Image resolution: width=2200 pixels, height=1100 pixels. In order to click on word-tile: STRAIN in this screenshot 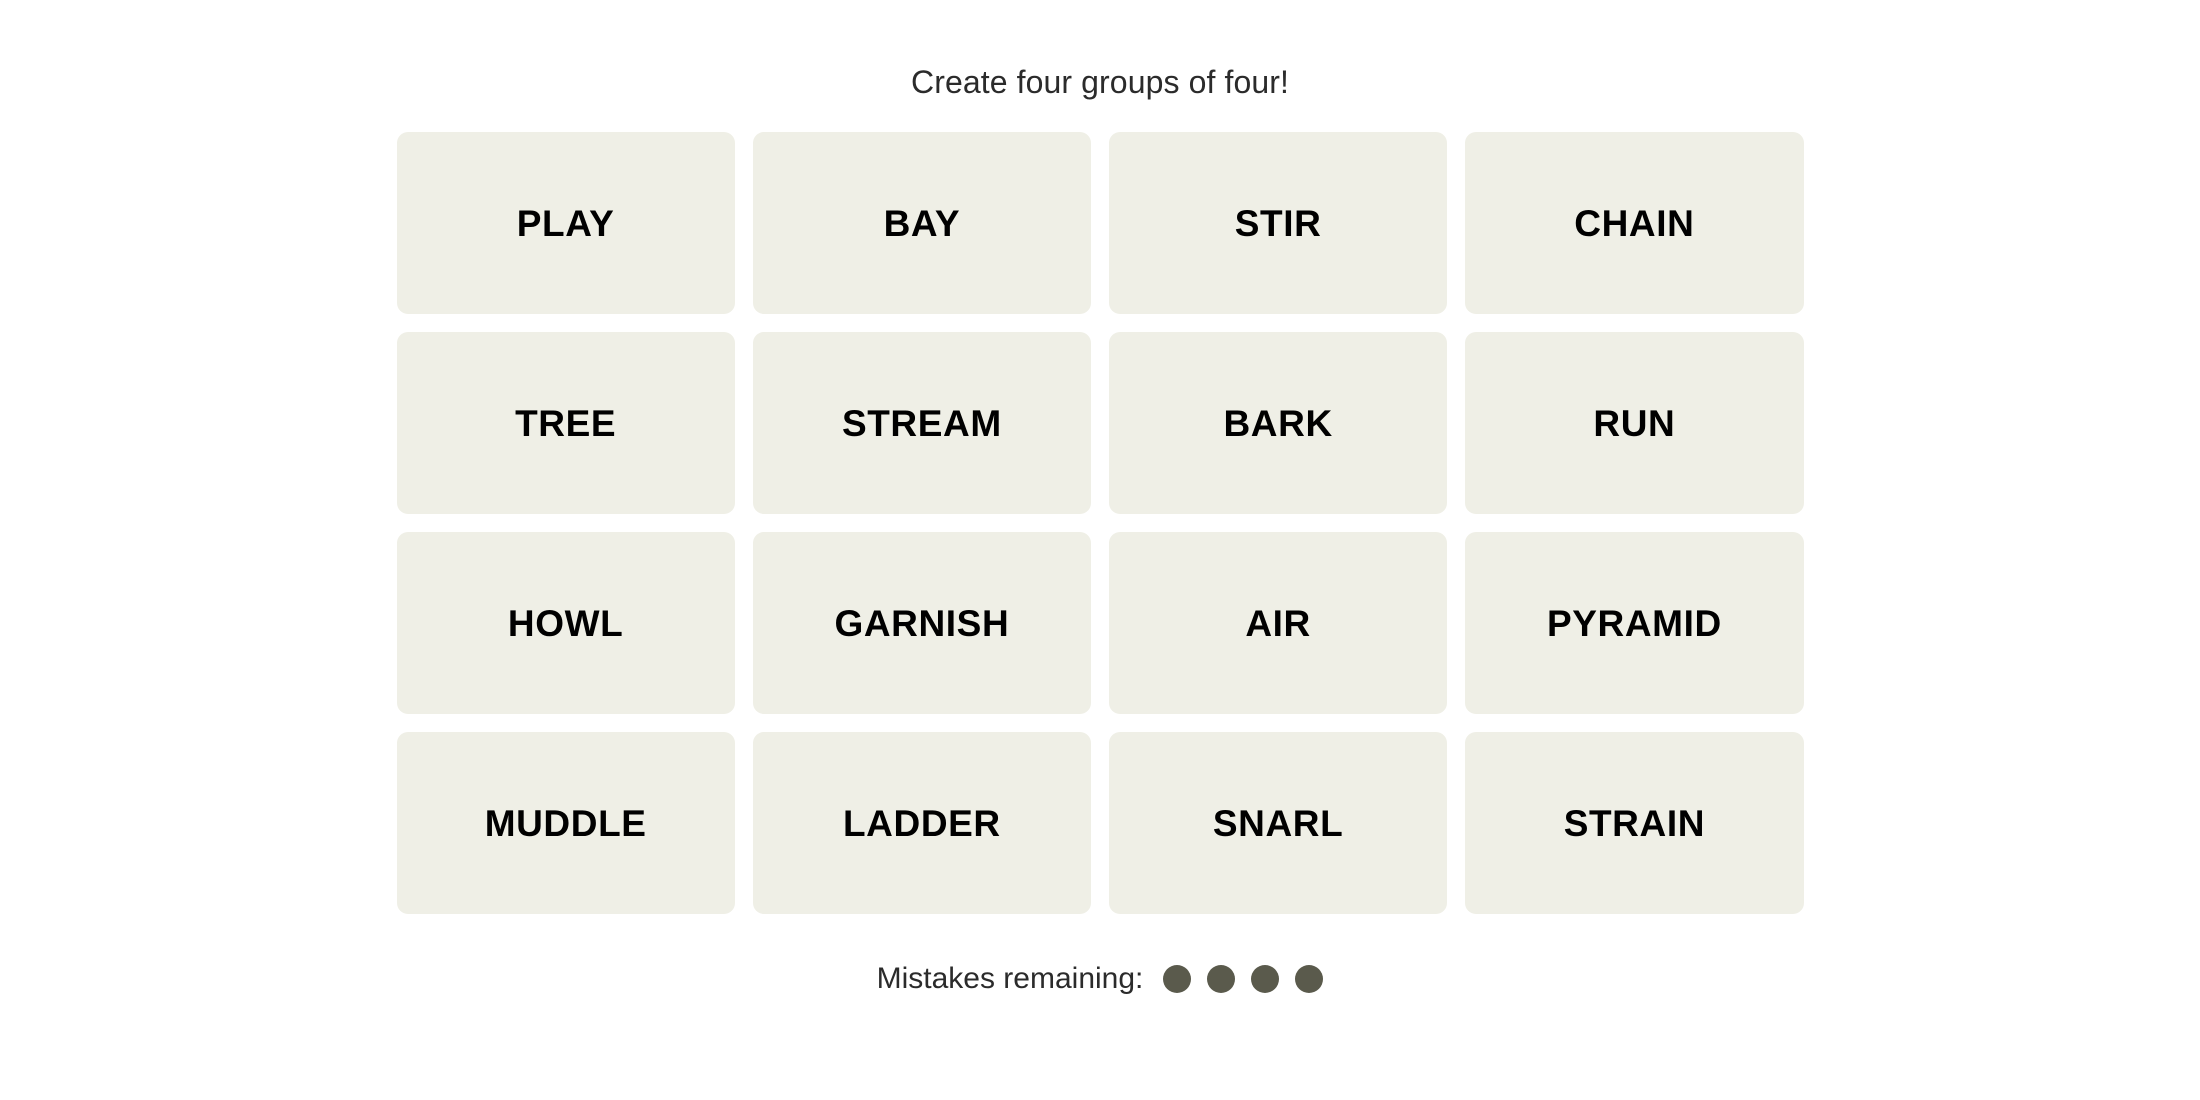, I will do `click(1634, 823)`.